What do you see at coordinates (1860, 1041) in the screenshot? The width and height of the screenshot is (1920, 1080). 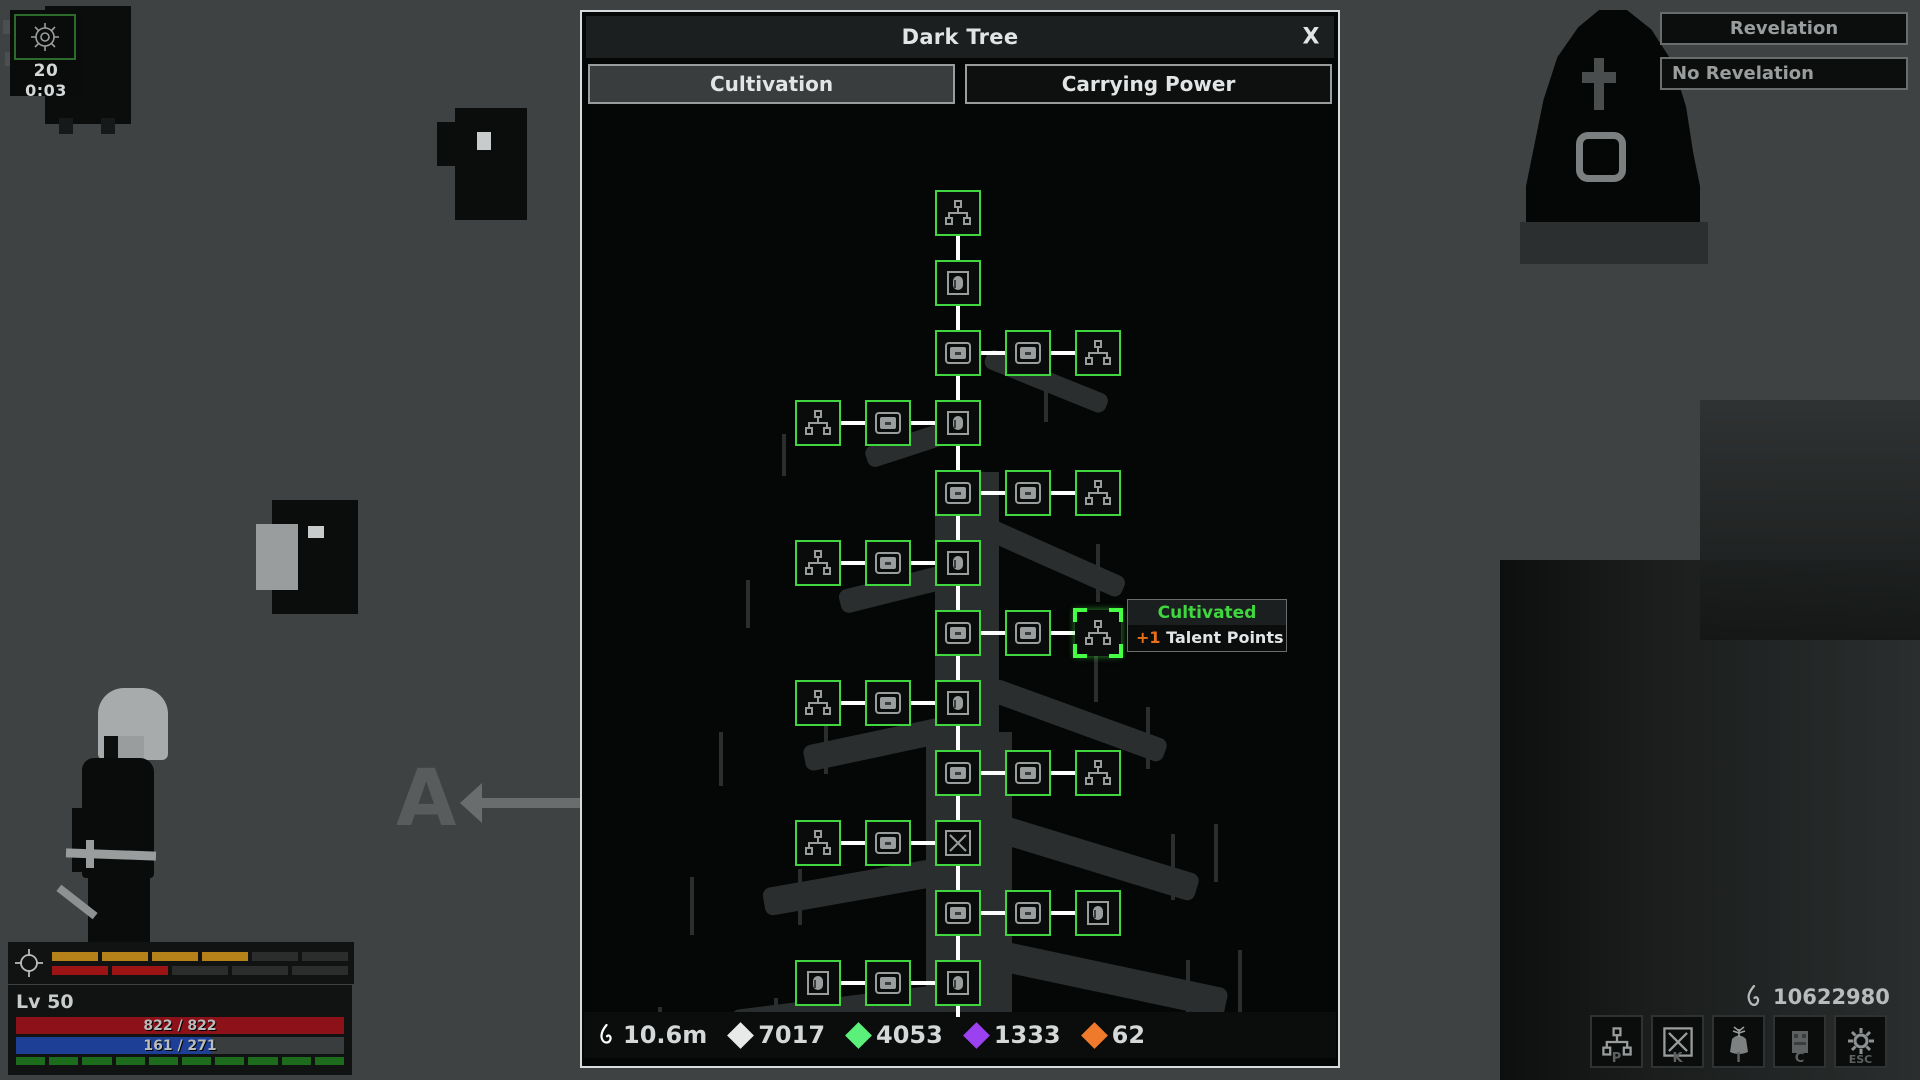 I see `action-slot-settings: ESC` at bounding box center [1860, 1041].